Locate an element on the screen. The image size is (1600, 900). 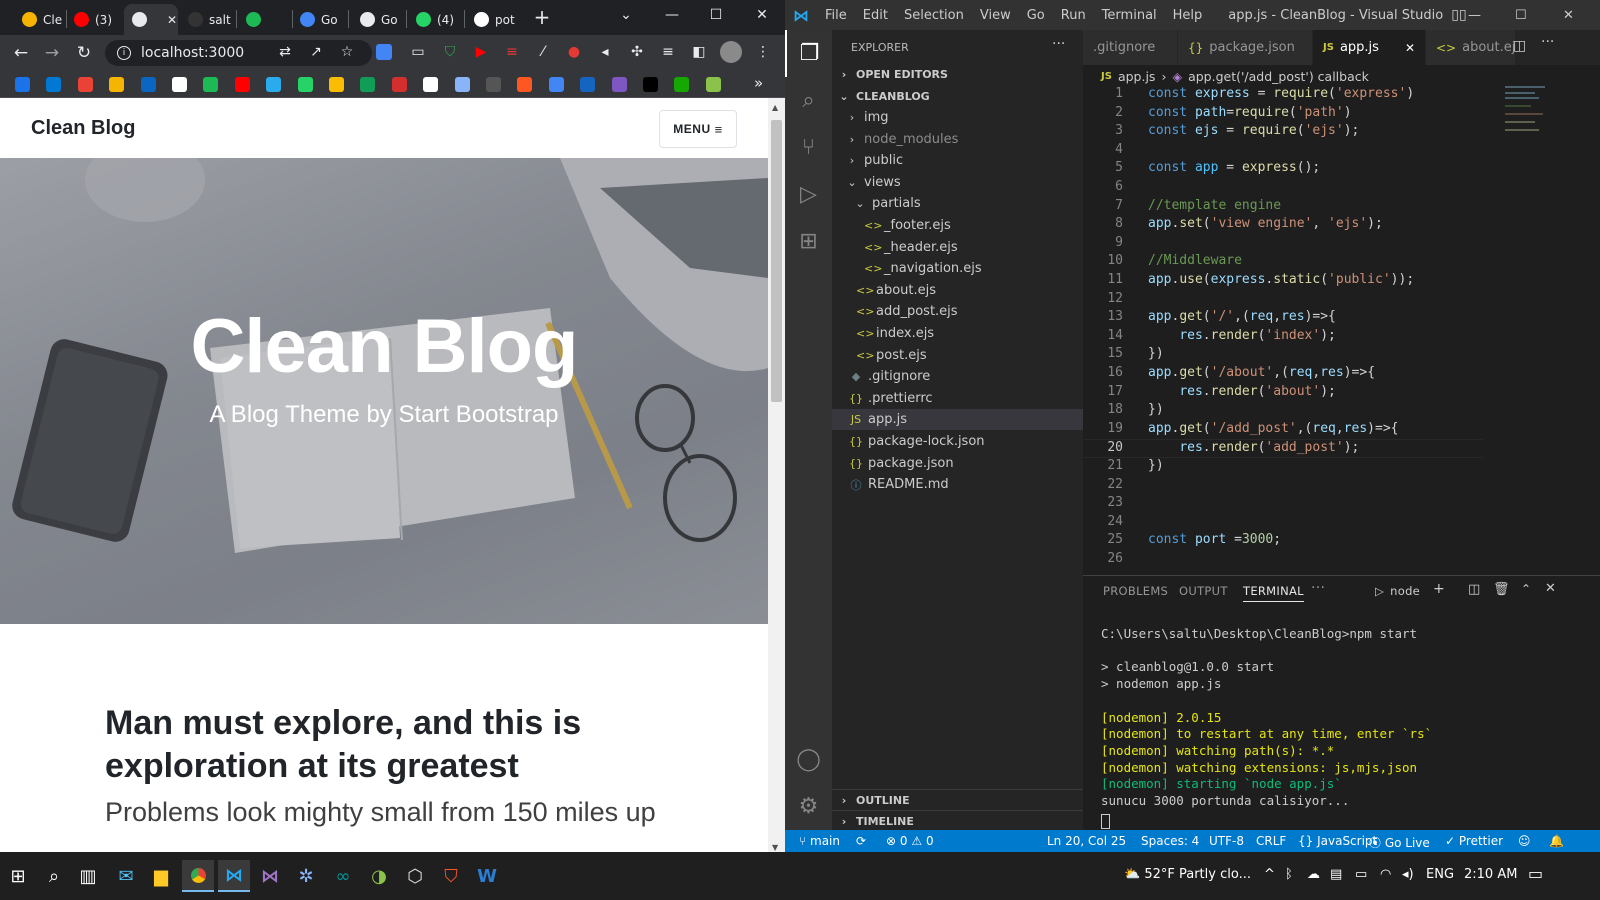
branch-indicator: ⑂ main is located at coordinates (819, 841).